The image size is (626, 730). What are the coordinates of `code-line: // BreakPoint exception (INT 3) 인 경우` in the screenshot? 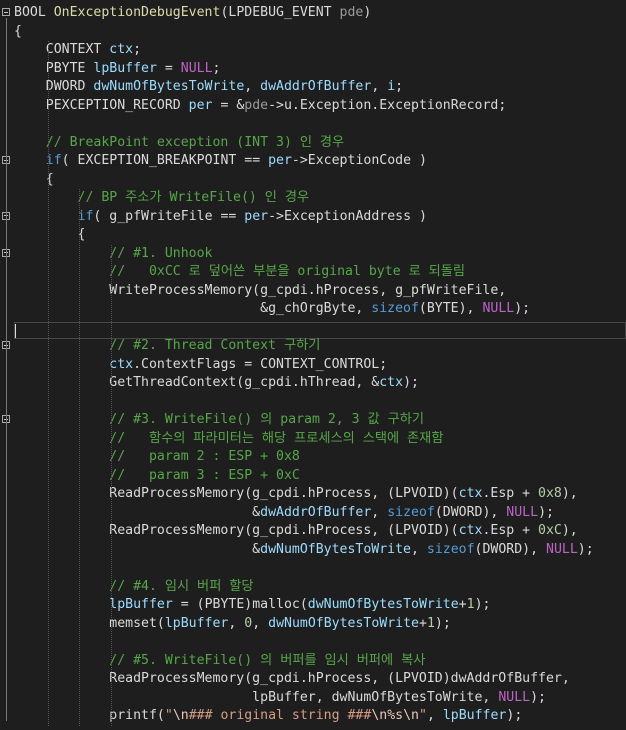 It's located at (313, 143).